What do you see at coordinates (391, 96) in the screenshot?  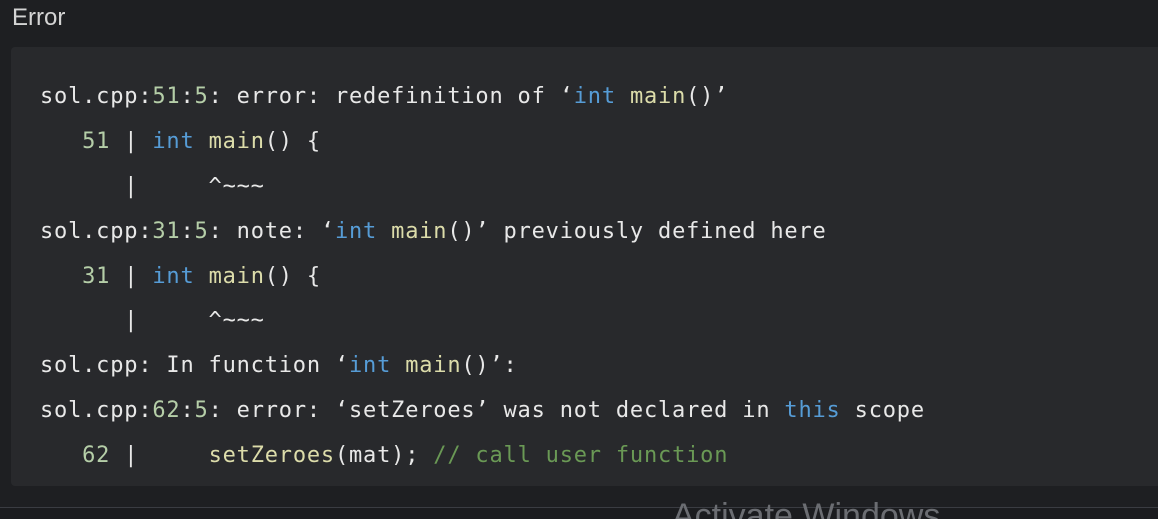 I see `code-token: : error: redefinition of ‘` at bounding box center [391, 96].